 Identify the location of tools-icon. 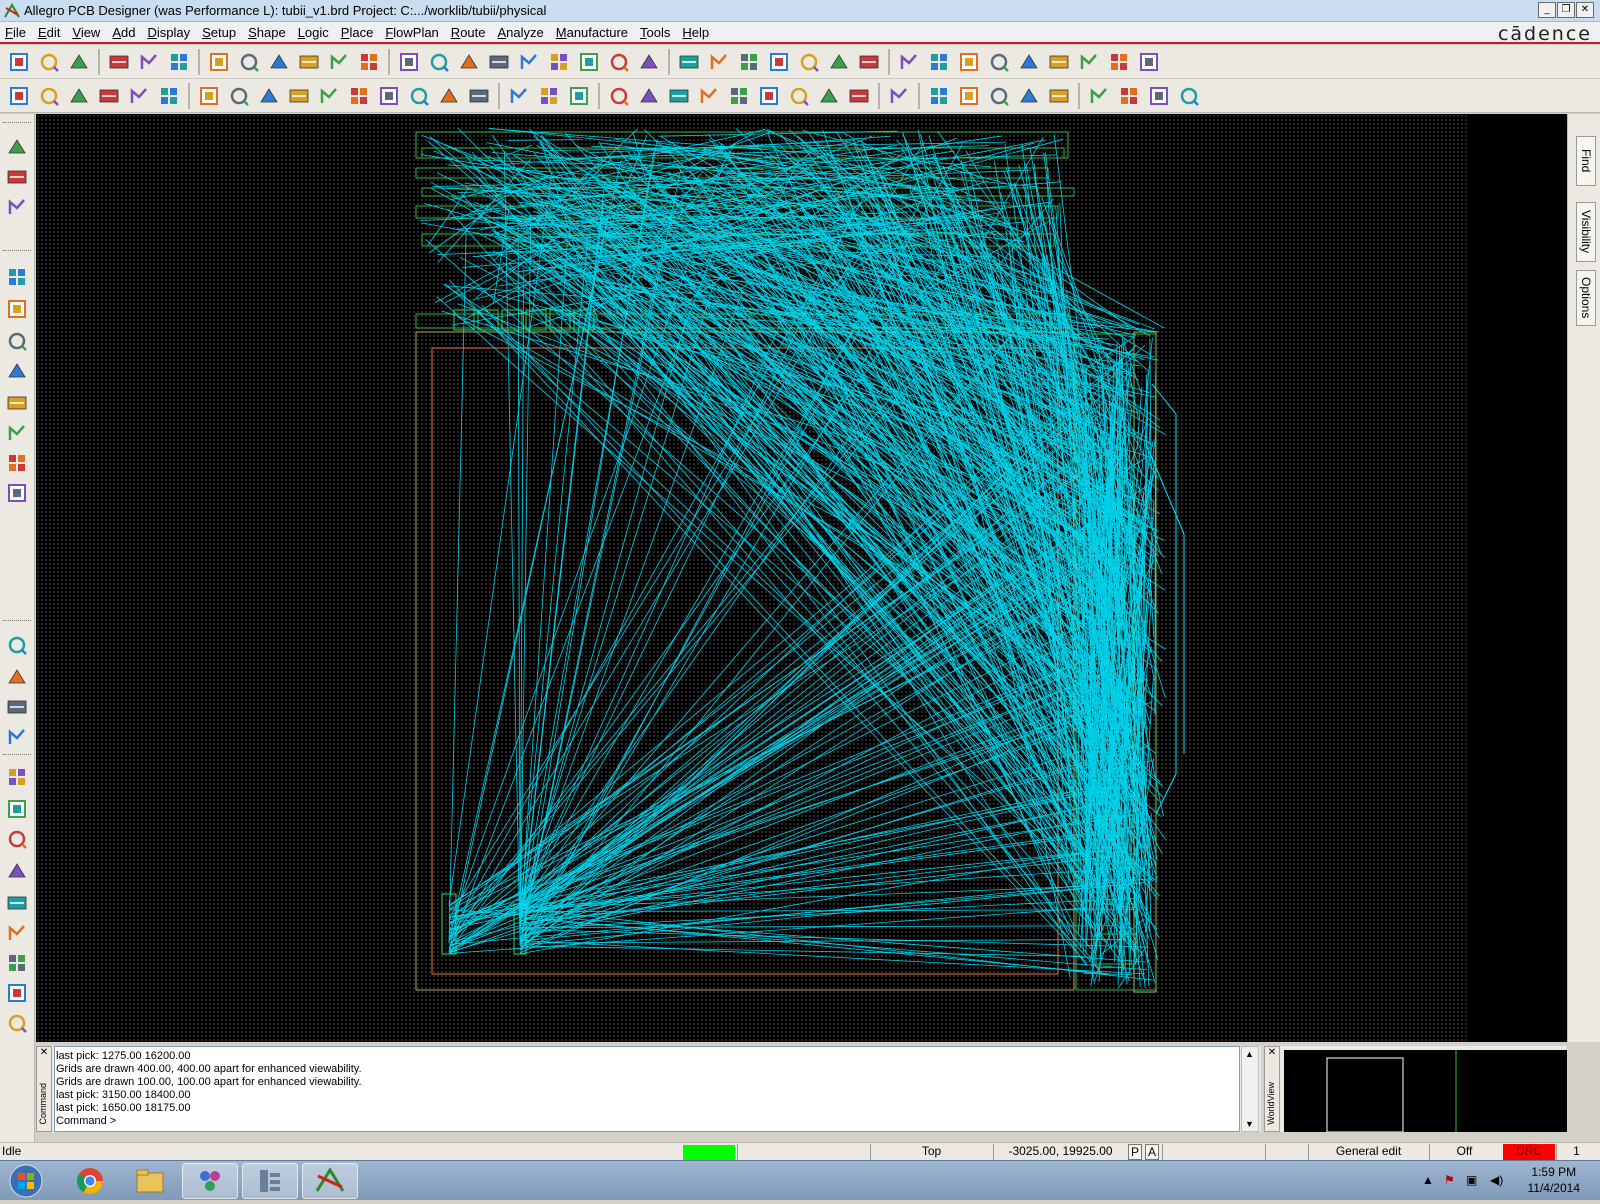
(1059, 96).